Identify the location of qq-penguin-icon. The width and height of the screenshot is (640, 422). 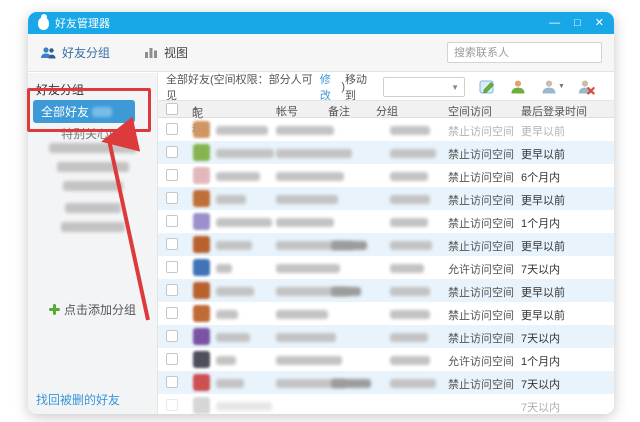
(43, 21).